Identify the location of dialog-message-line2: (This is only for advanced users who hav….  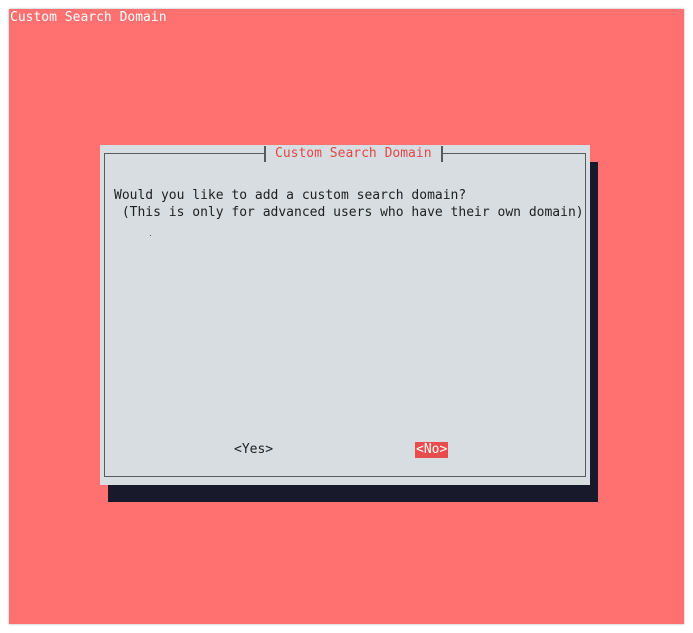
(349, 212).